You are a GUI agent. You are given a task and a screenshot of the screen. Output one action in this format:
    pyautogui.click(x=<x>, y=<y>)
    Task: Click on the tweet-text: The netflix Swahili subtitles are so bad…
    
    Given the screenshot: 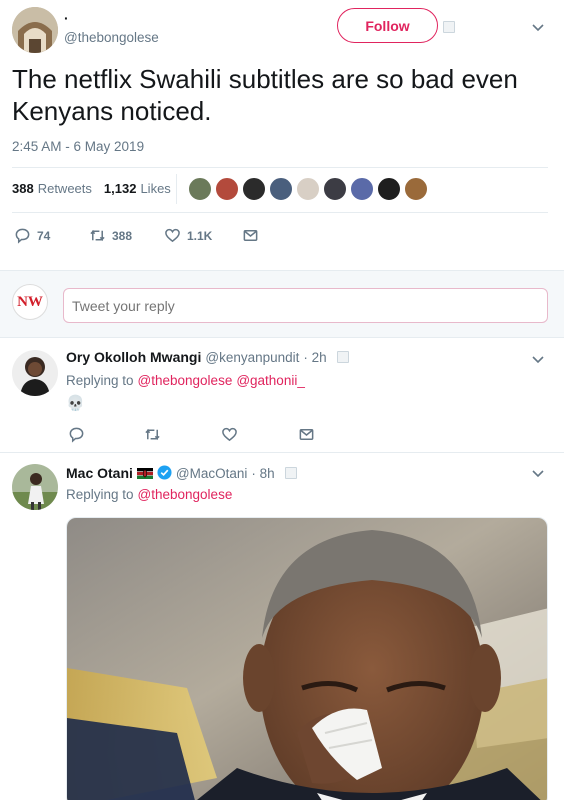 What is the action you would take?
    pyautogui.click(x=265, y=95)
    